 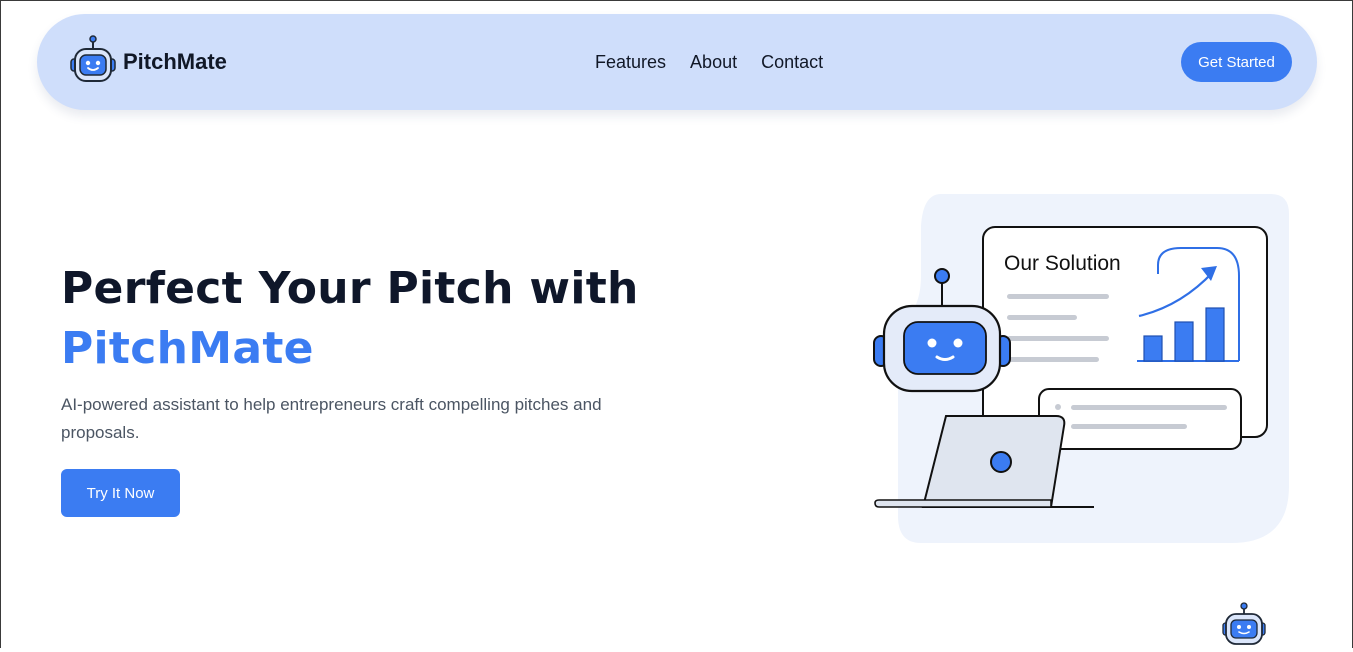 I want to click on hero-title-line: Perfect Your Pitch with, so click(x=350, y=288).